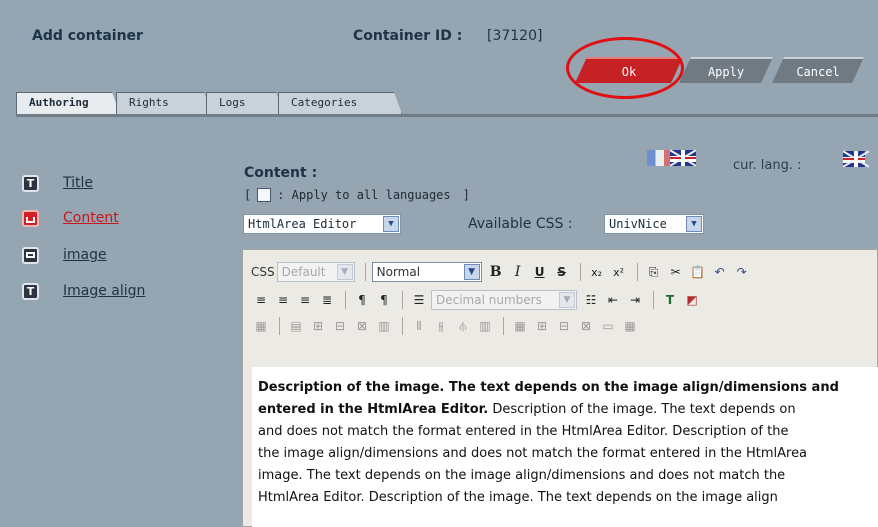 The height and width of the screenshot is (527, 878). I want to click on apply-all-row: [ : Apply to all languages ], so click(357, 195).